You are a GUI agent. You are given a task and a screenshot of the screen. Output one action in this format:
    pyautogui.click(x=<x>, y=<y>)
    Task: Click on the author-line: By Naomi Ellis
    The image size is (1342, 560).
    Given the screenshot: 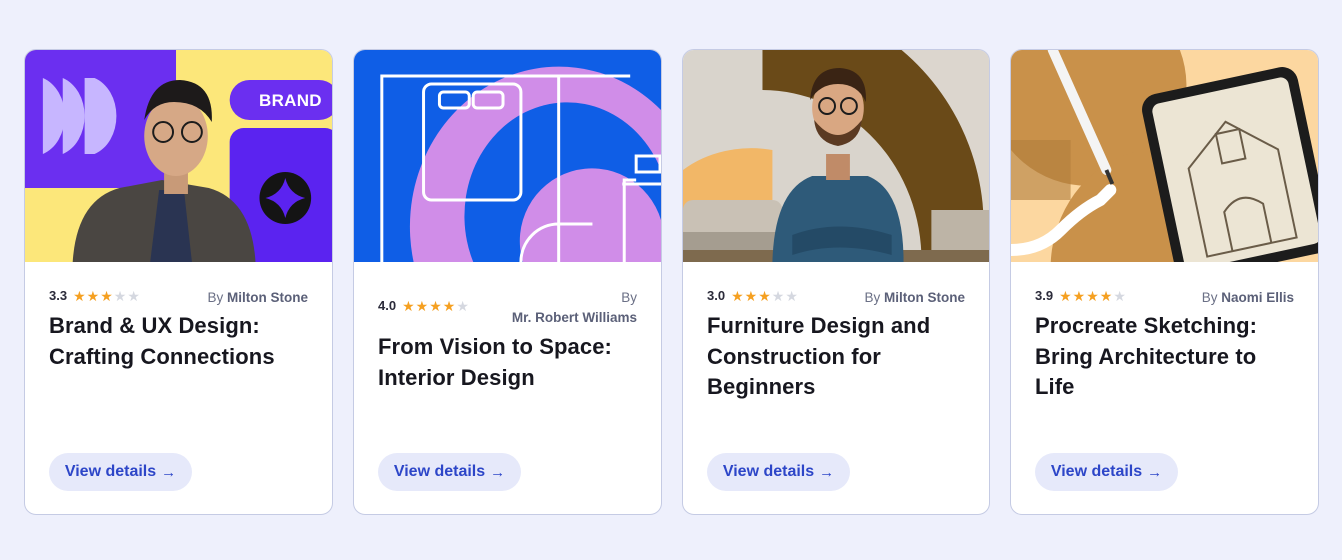 What is the action you would take?
    pyautogui.click(x=1248, y=298)
    